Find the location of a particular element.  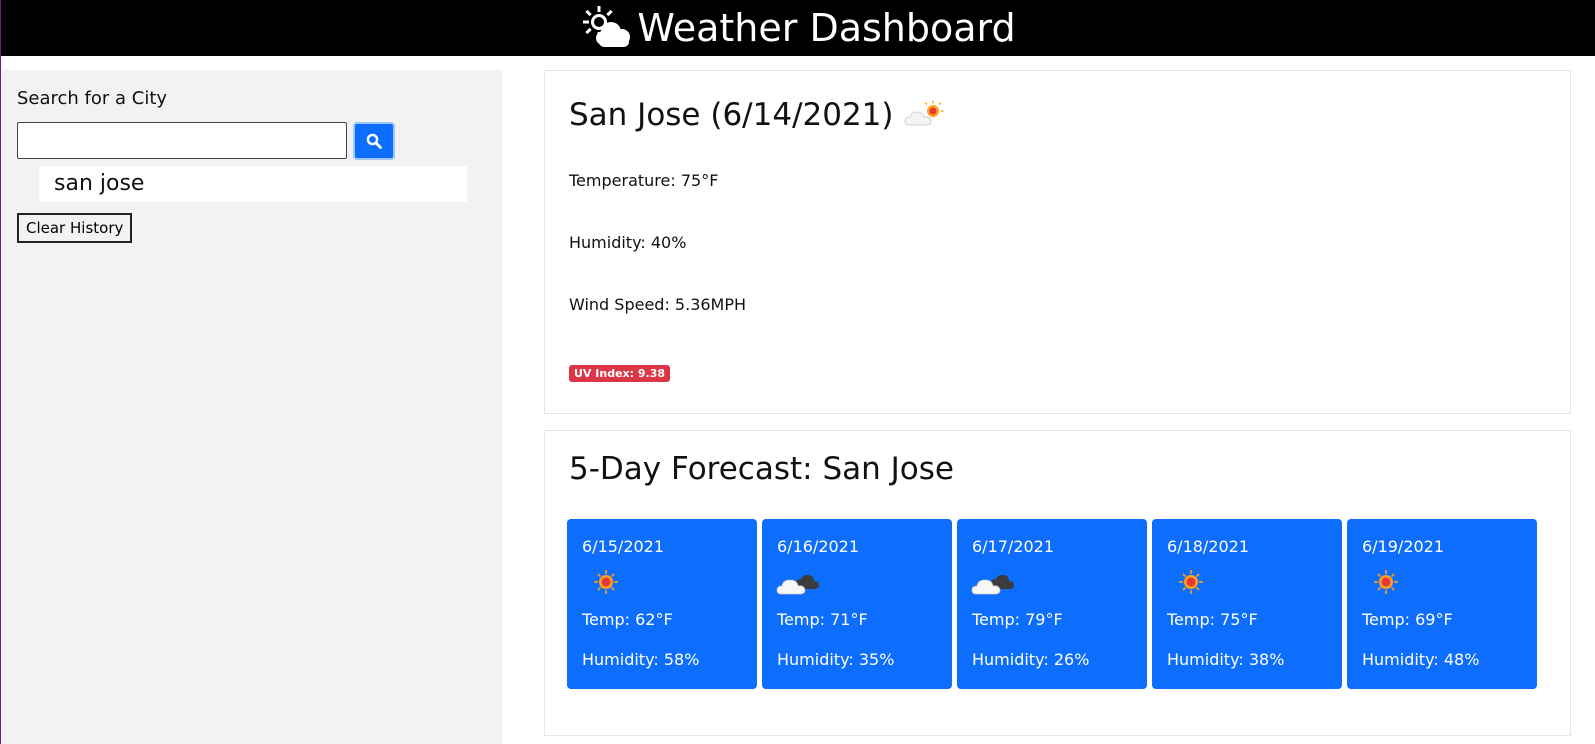

forecast-temp: Temp: 71°F is located at coordinates (822, 619).